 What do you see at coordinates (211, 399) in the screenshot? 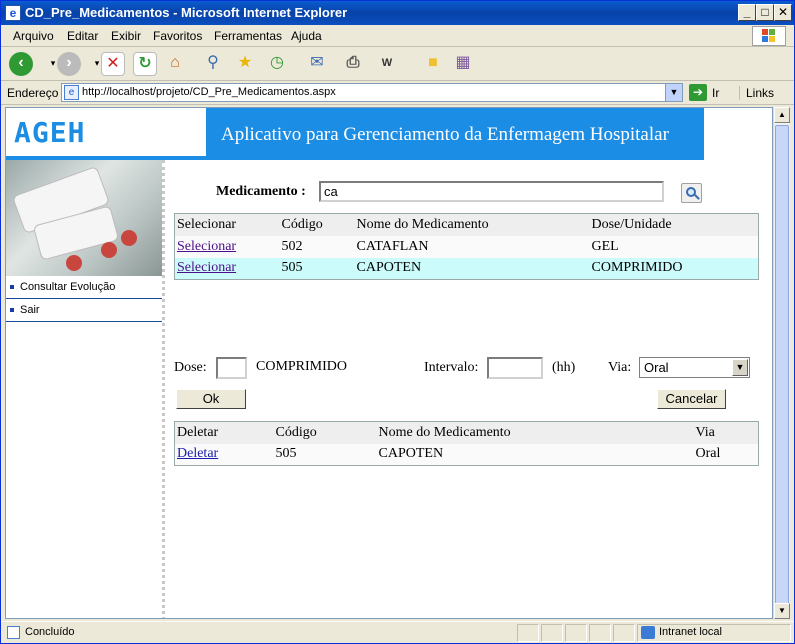
I see `ok-button: Ok` at bounding box center [211, 399].